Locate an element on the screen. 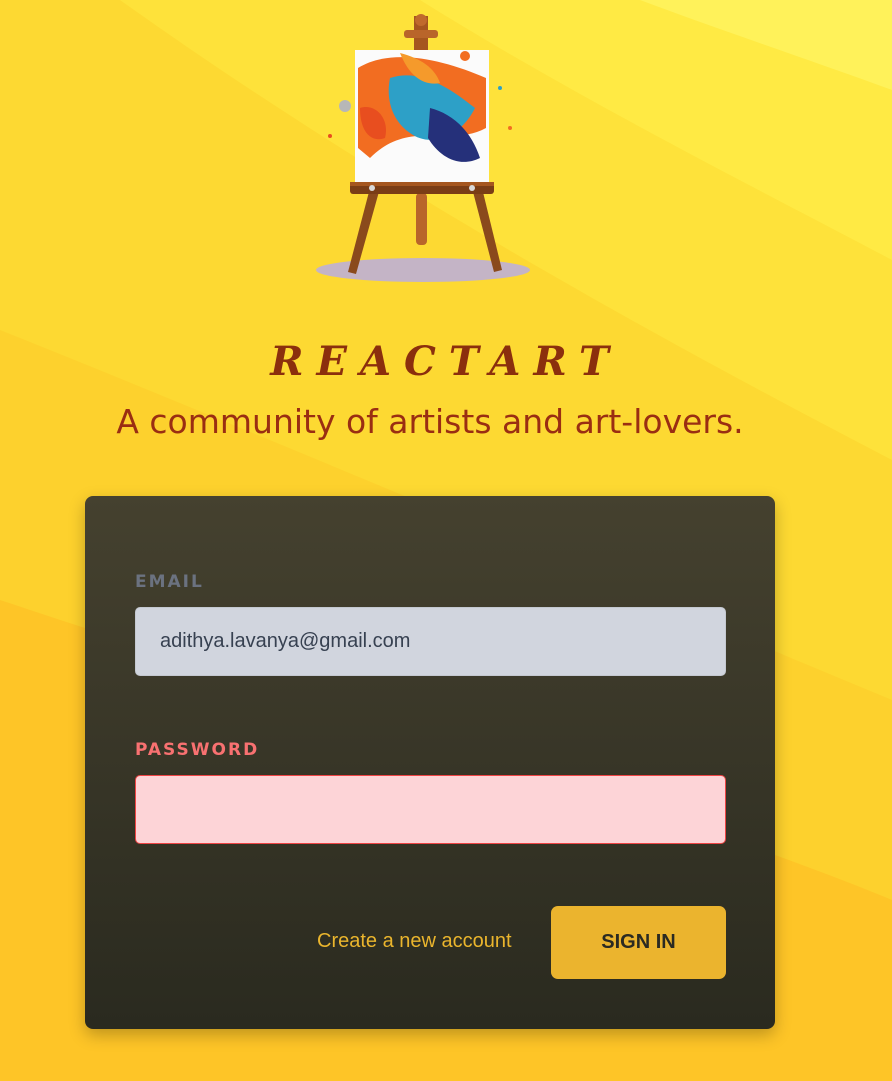 The height and width of the screenshot is (1081, 892). email-field is located at coordinates (430, 641).